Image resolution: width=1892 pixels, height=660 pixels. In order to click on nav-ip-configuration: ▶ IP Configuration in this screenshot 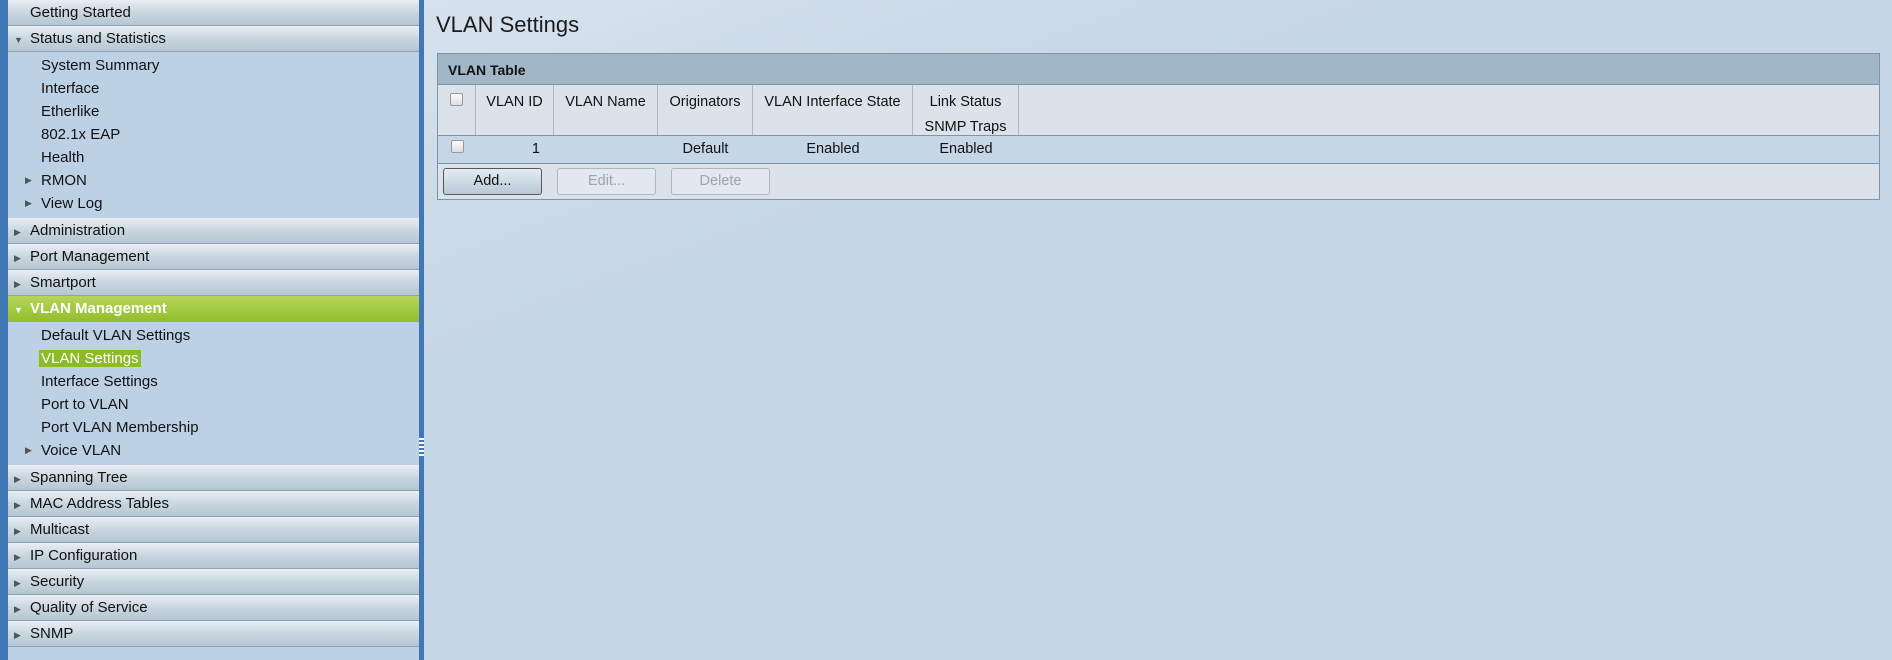, I will do `click(213, 556)`.